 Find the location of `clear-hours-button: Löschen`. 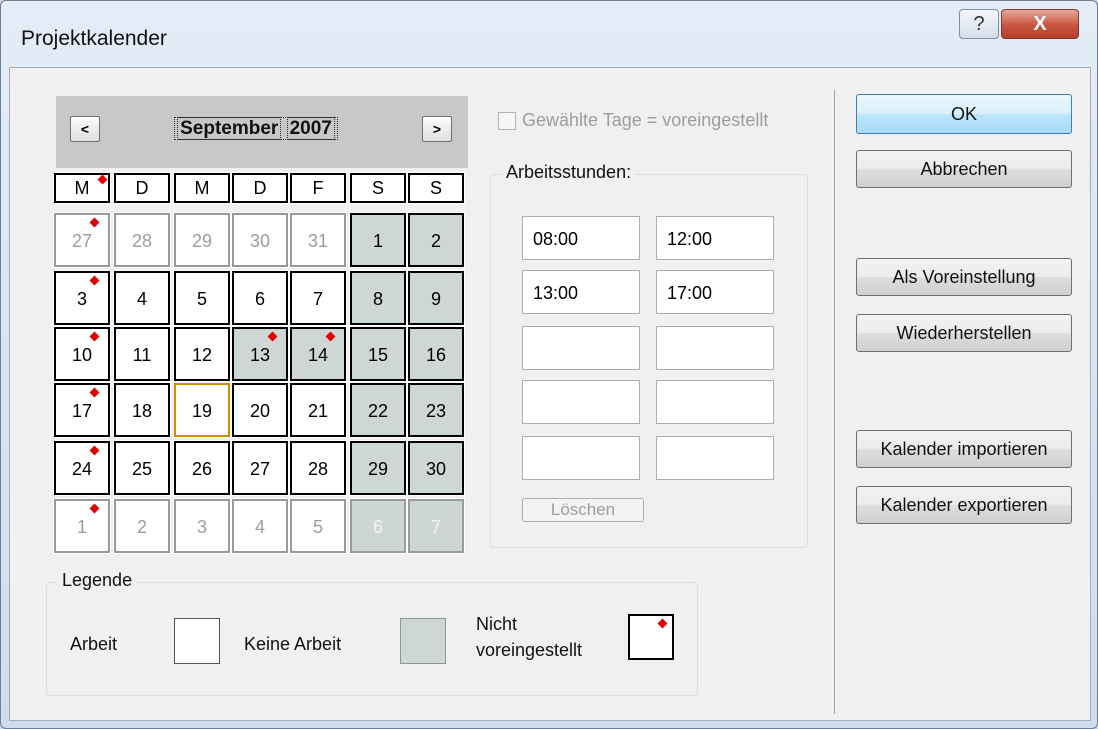

clear-hours-button: Löschen is located at coordinates (583, 510).